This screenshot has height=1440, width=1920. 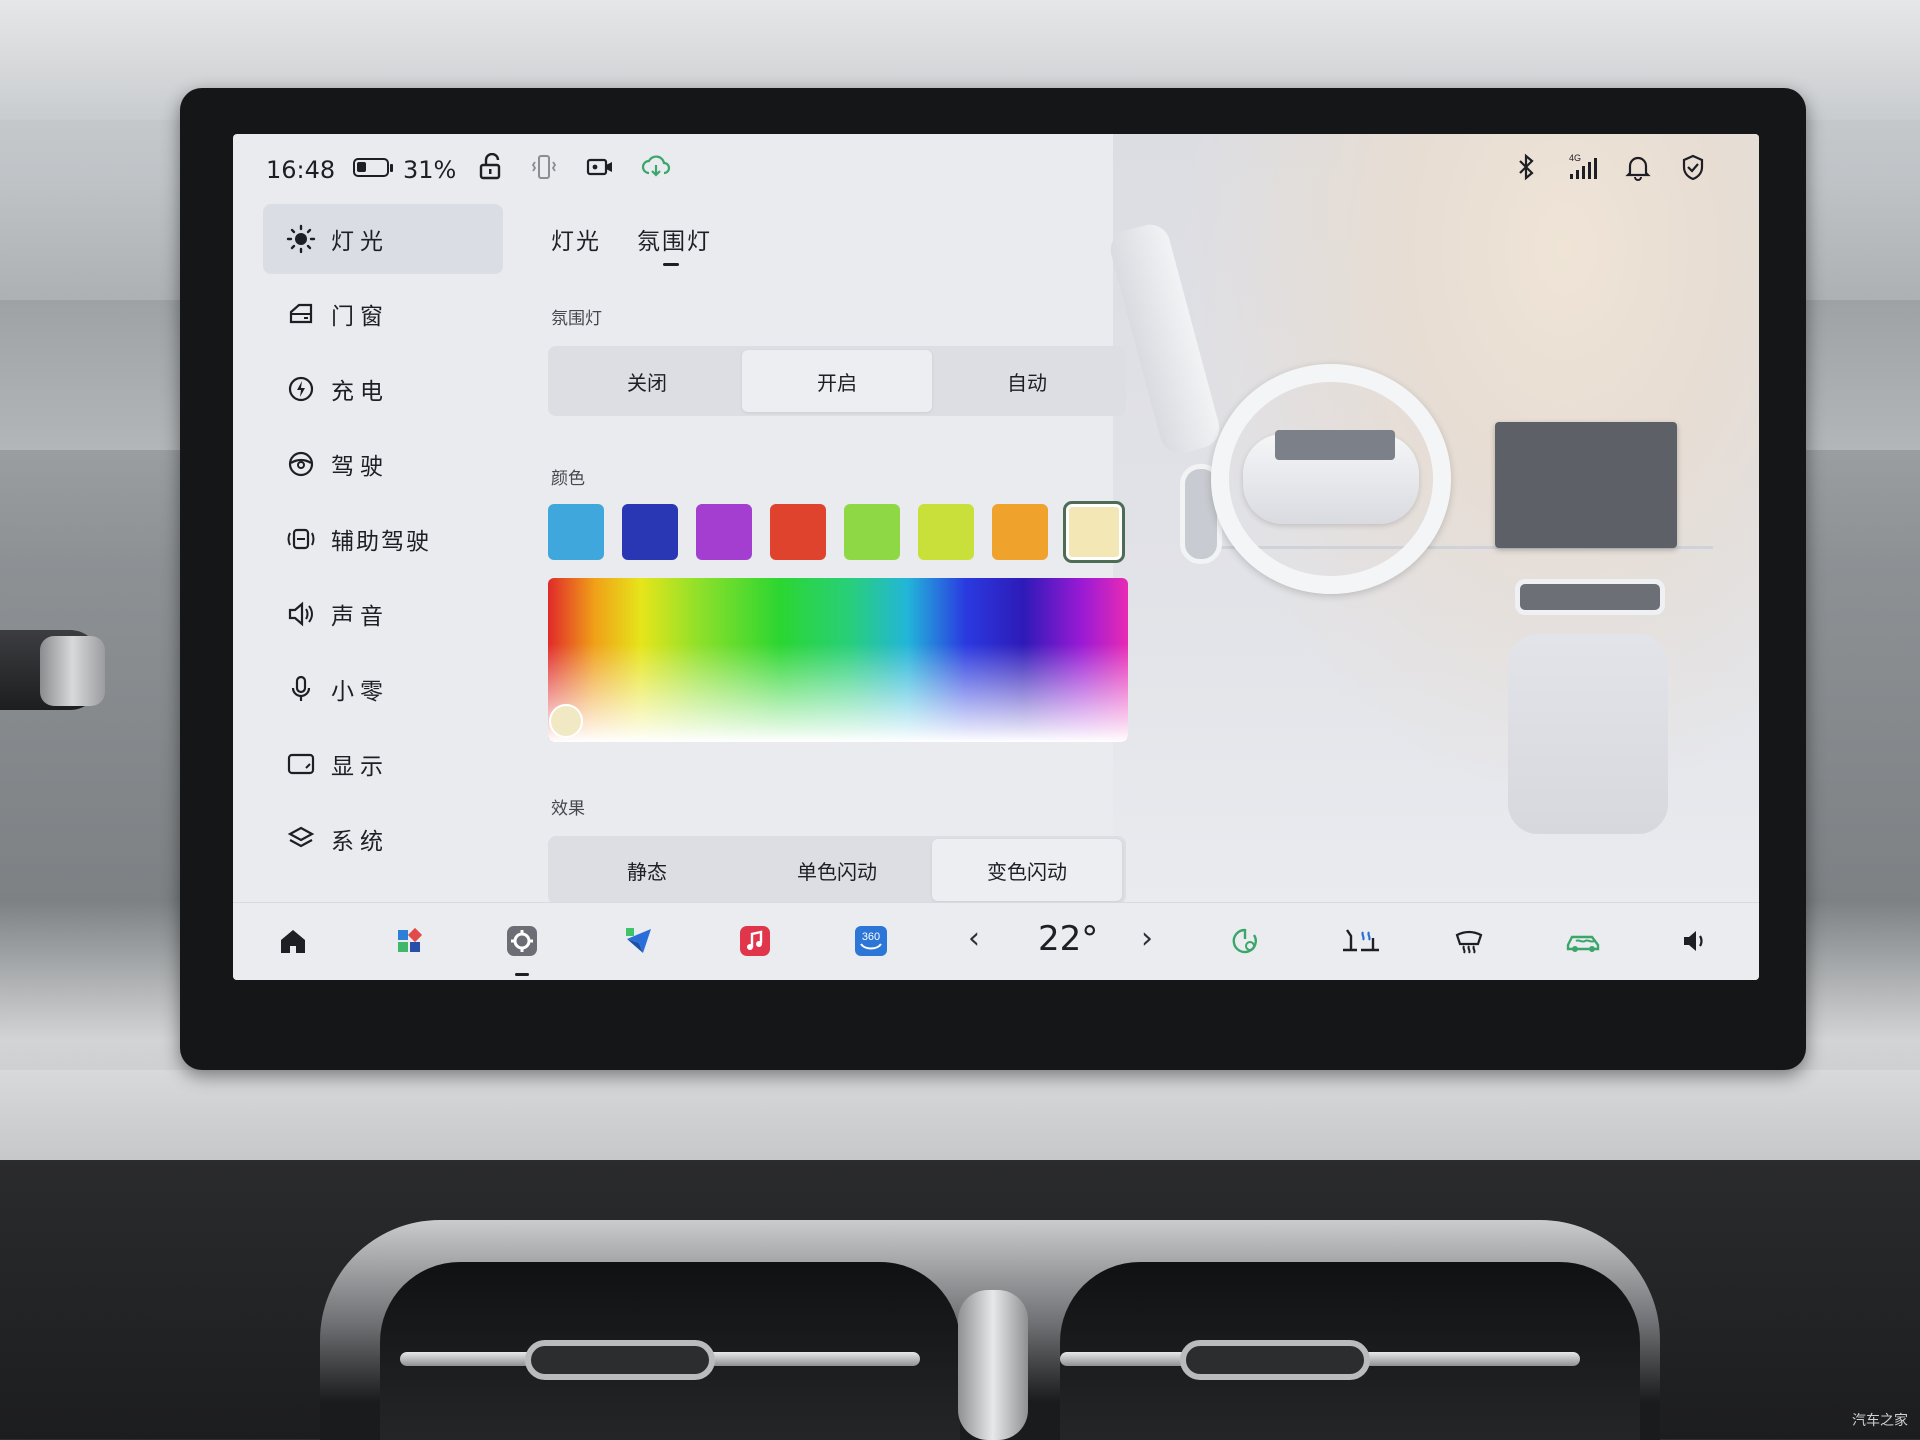 What do you see at coordinates (974, 938) in the screenshot?
I see `temperature-decrease-button: ‹` at bounding box center [974, 938].